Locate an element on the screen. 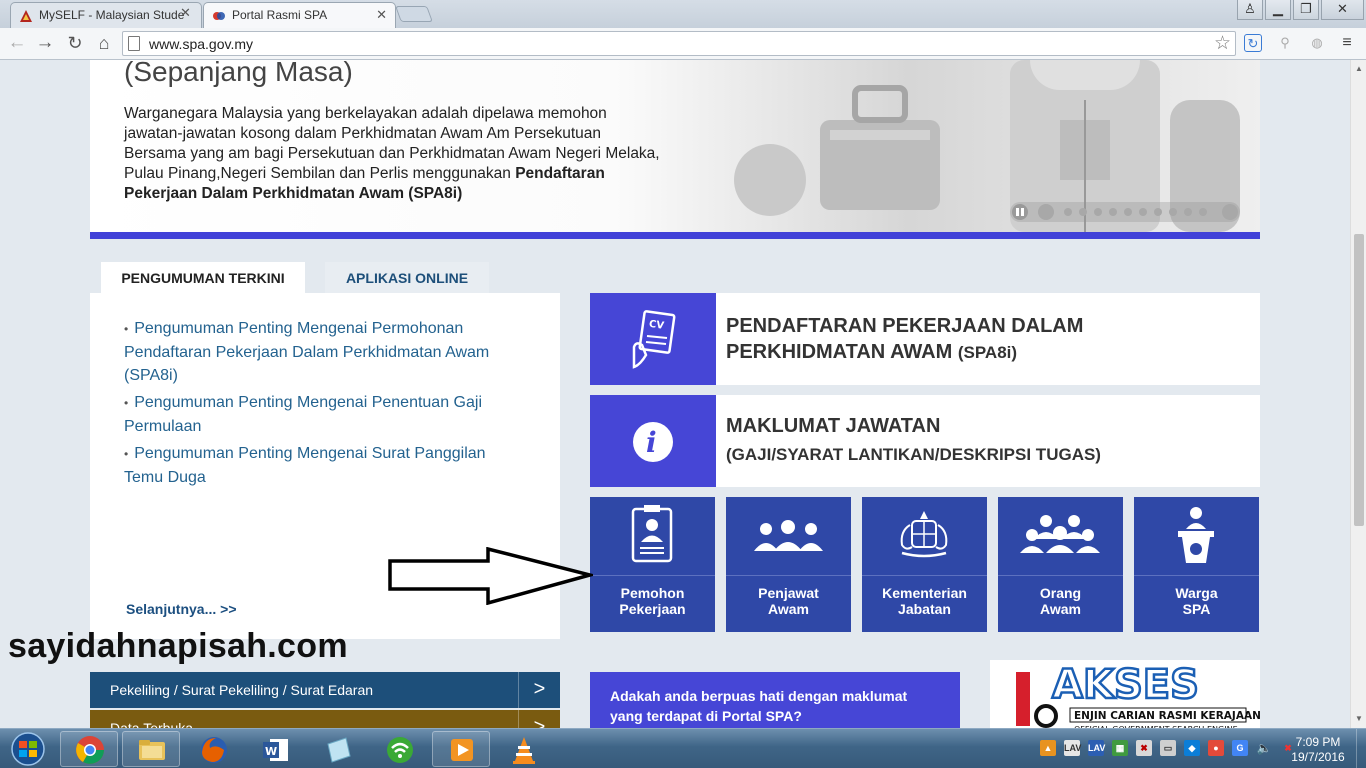 This screenshot has width=1366, height=768. forward-icon: → is located at coordinates (45, 44).